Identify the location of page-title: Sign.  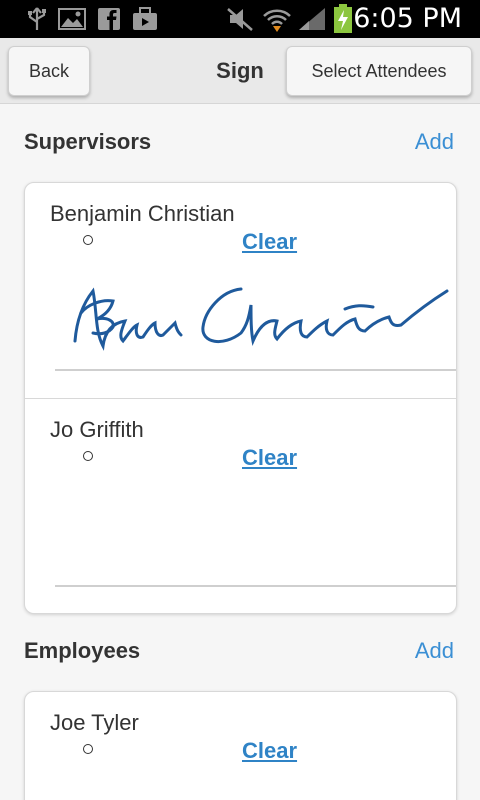
(240, 70).